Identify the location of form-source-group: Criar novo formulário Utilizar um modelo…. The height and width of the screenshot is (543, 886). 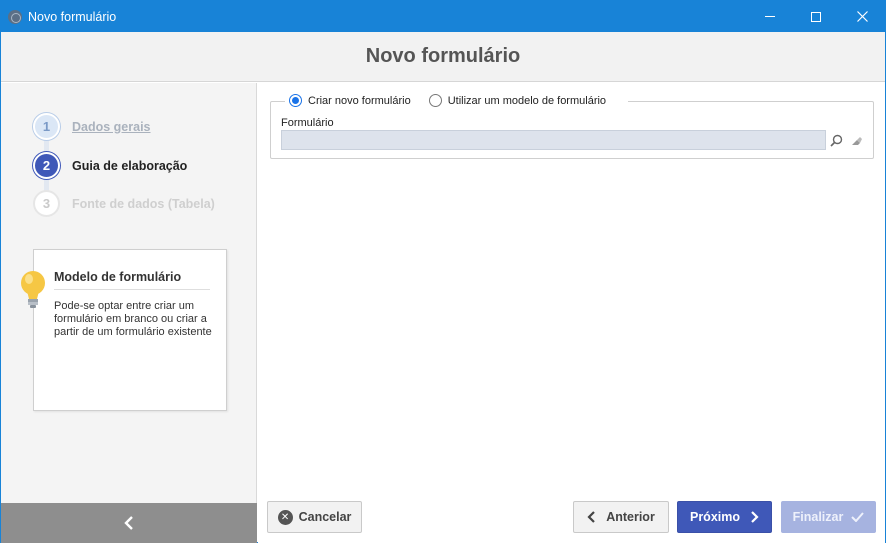
(572, 126).